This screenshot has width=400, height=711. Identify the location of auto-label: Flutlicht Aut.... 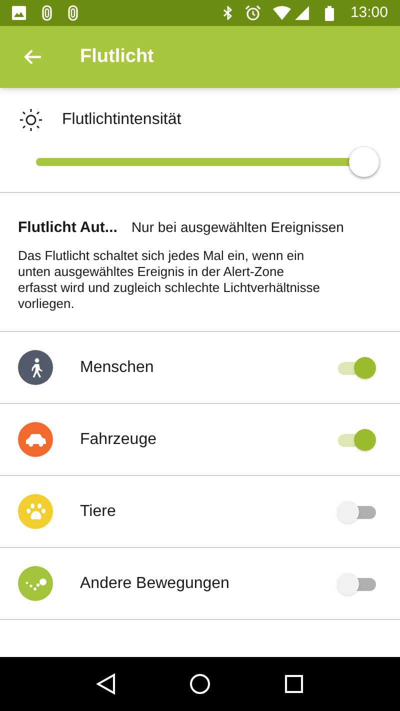
(68, 228).